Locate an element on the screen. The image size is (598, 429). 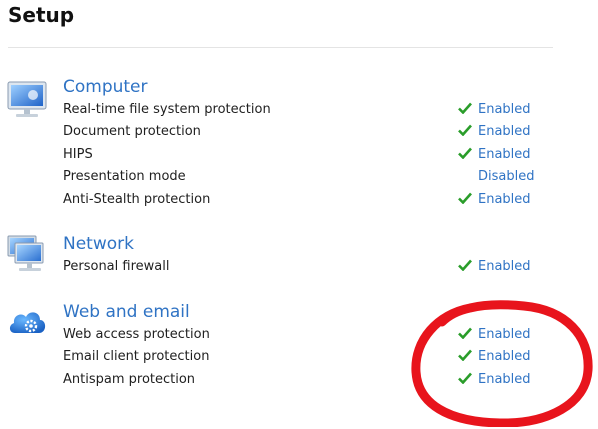
section-title-web-and-email: Web and email is located at coordinates (126, 312).